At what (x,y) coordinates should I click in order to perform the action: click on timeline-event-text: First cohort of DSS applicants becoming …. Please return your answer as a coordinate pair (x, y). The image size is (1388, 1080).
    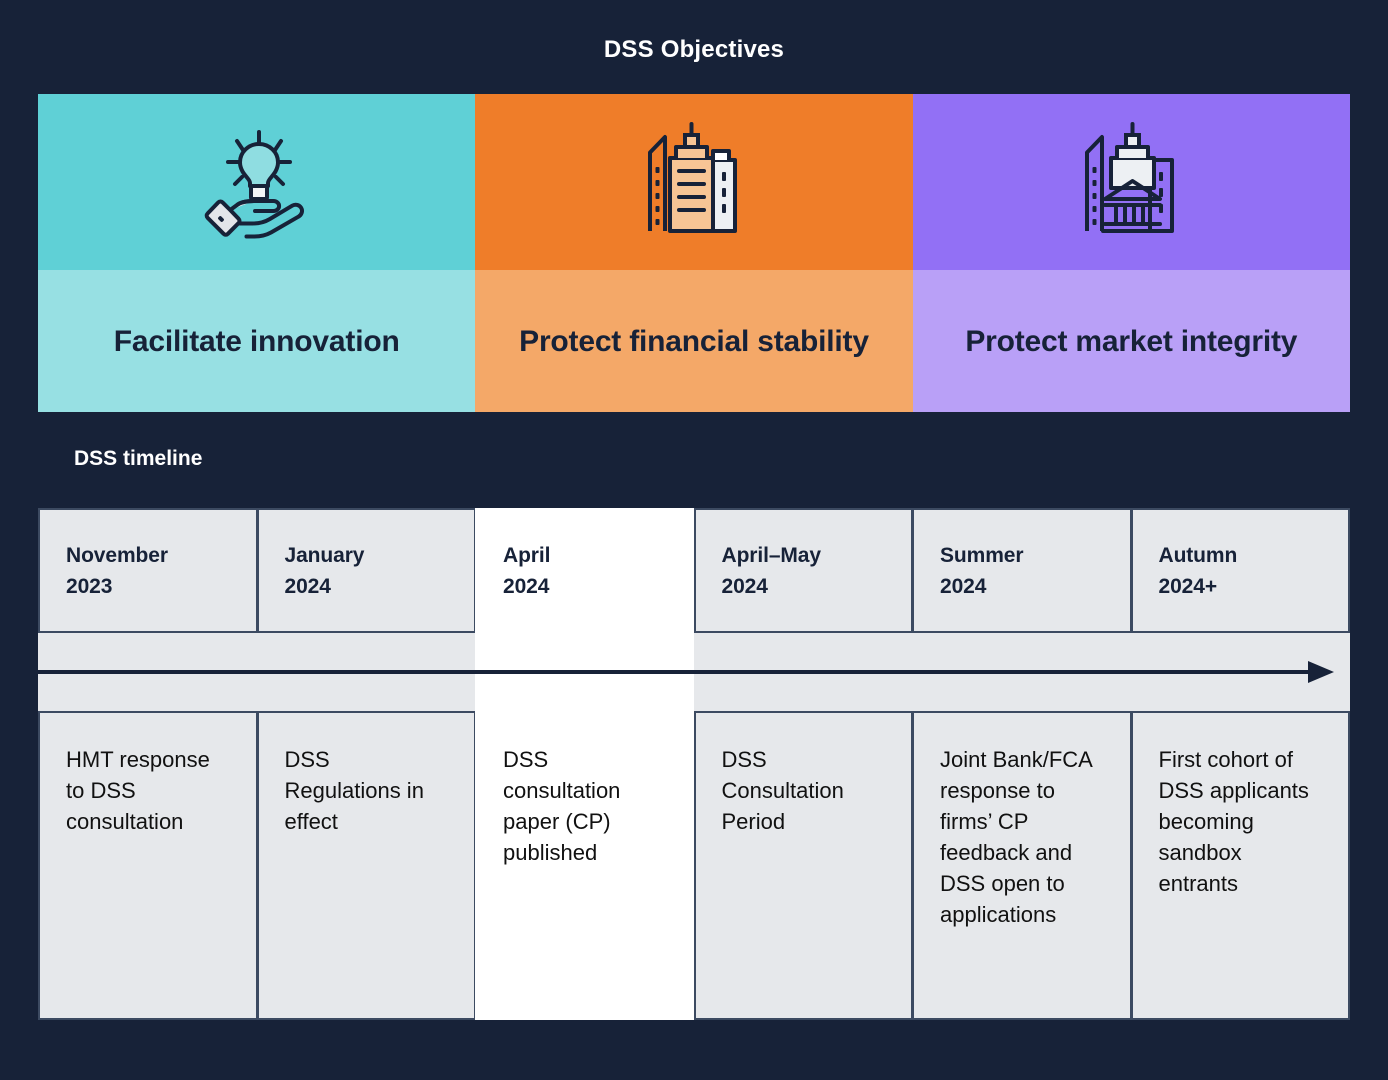
    Looking at the image, I should click on (1233, 821).